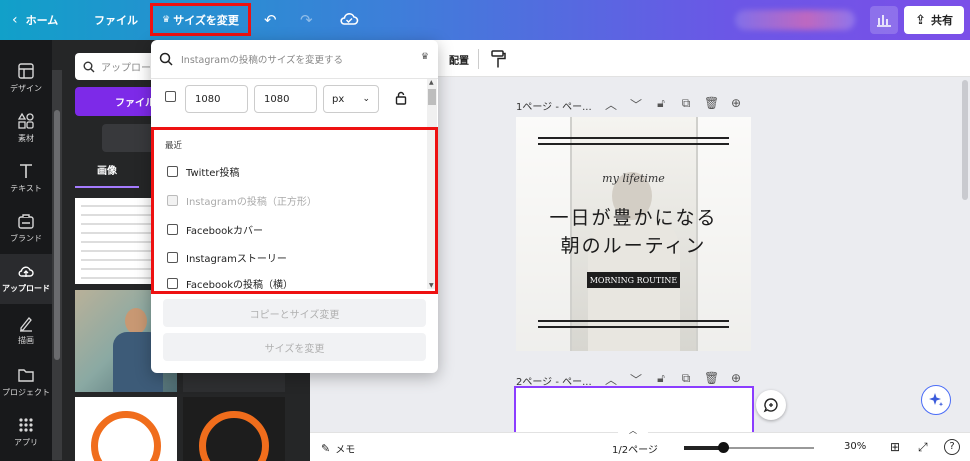 Image resolution: width=970 pixels, height=461 pixels. I want to click on chevron-down-icon: ﹀, so click(636, 104).